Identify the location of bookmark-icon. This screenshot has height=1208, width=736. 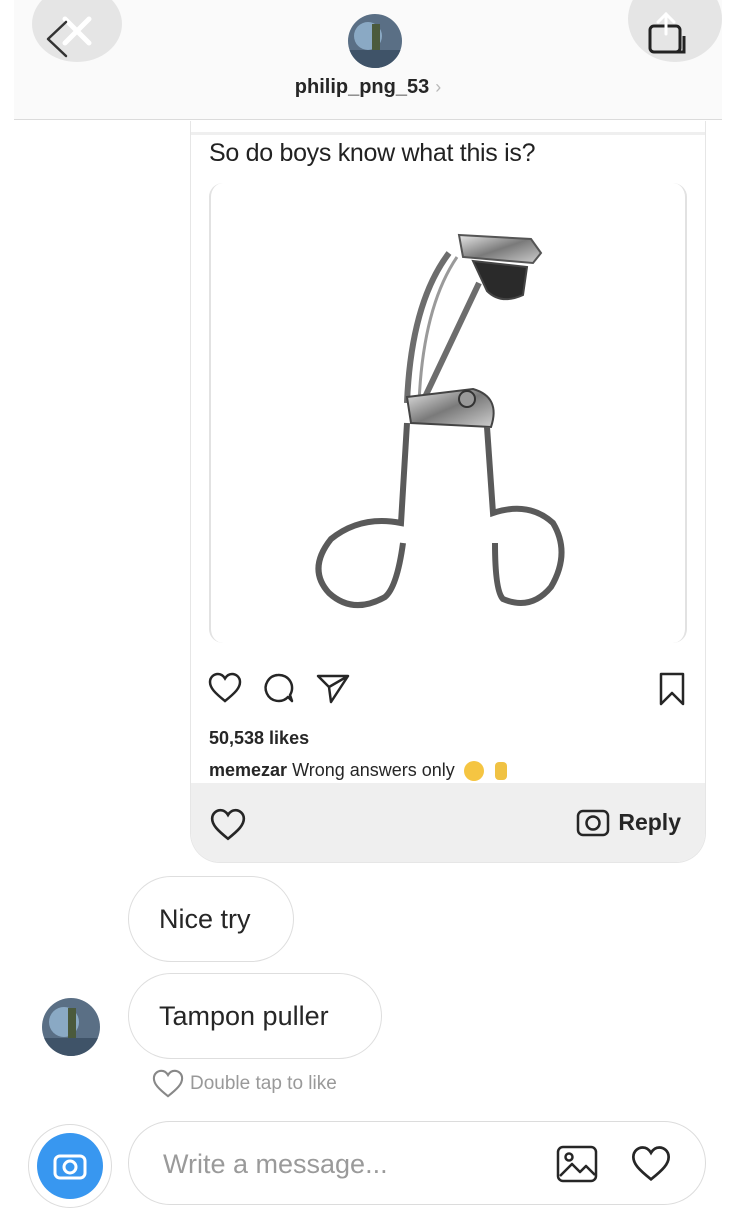
(672, 689).